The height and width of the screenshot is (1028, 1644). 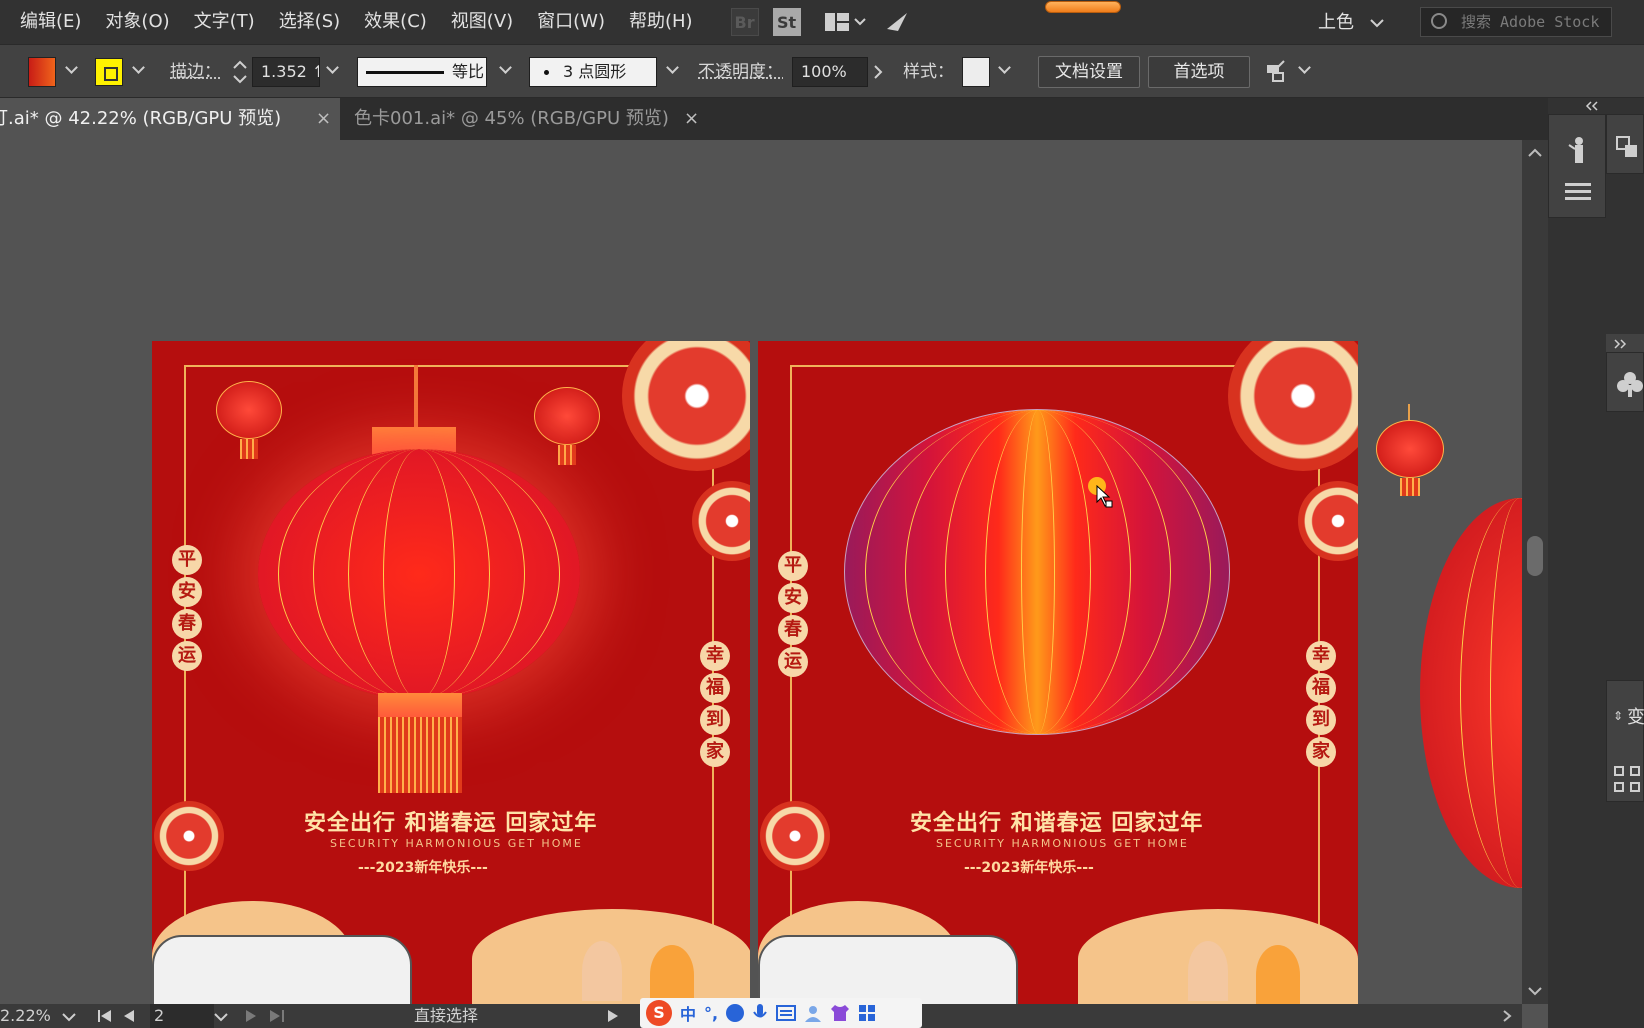 What do you see at coordinates (137, 22) in the screenshot?
I see `menu-object: 对象(O)` at bounding box center [137, 22].